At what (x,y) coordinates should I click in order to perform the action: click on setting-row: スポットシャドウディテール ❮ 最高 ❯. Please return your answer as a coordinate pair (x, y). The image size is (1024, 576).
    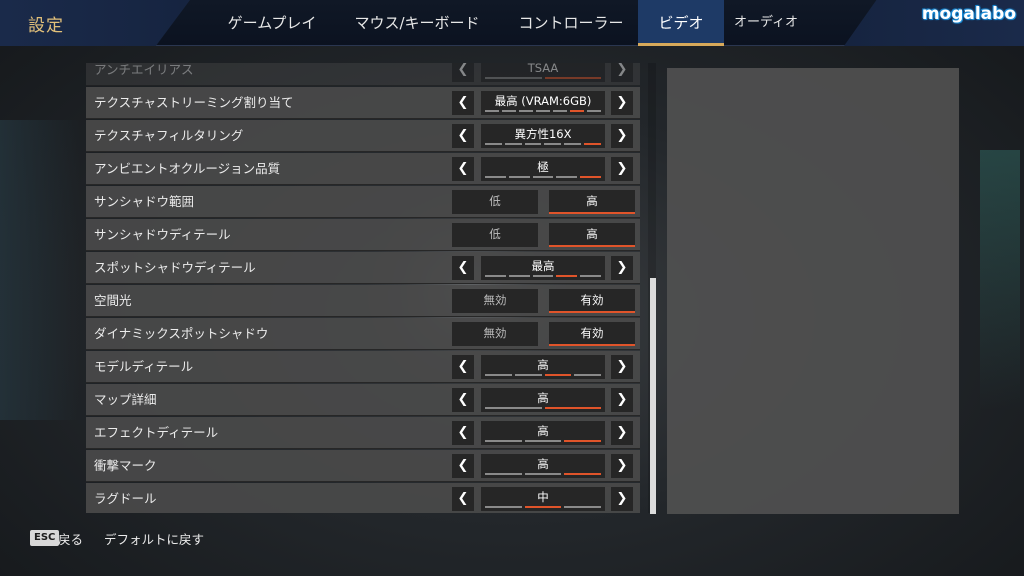
    Looking at the image, I should click on (363, 268).